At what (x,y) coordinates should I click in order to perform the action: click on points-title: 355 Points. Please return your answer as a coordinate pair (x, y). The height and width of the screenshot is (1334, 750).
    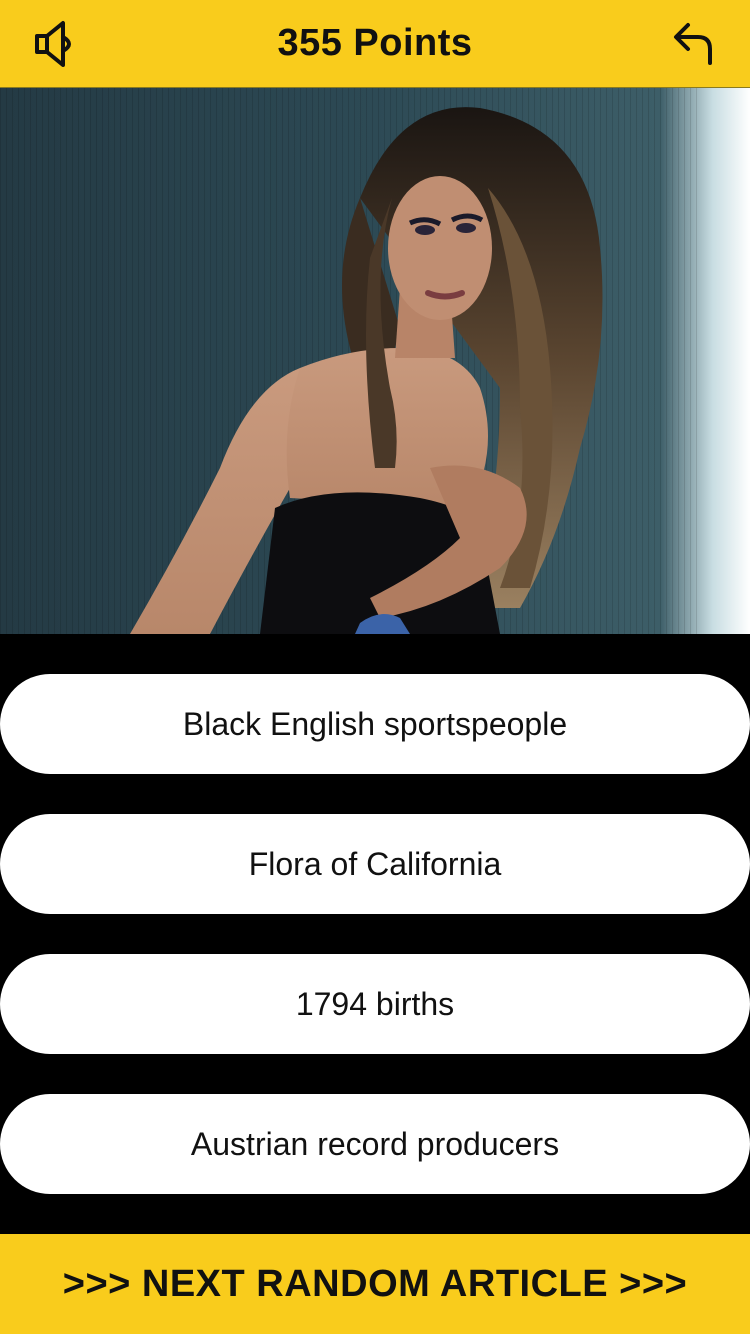
    Looking at the image, I should click on (375, 43).